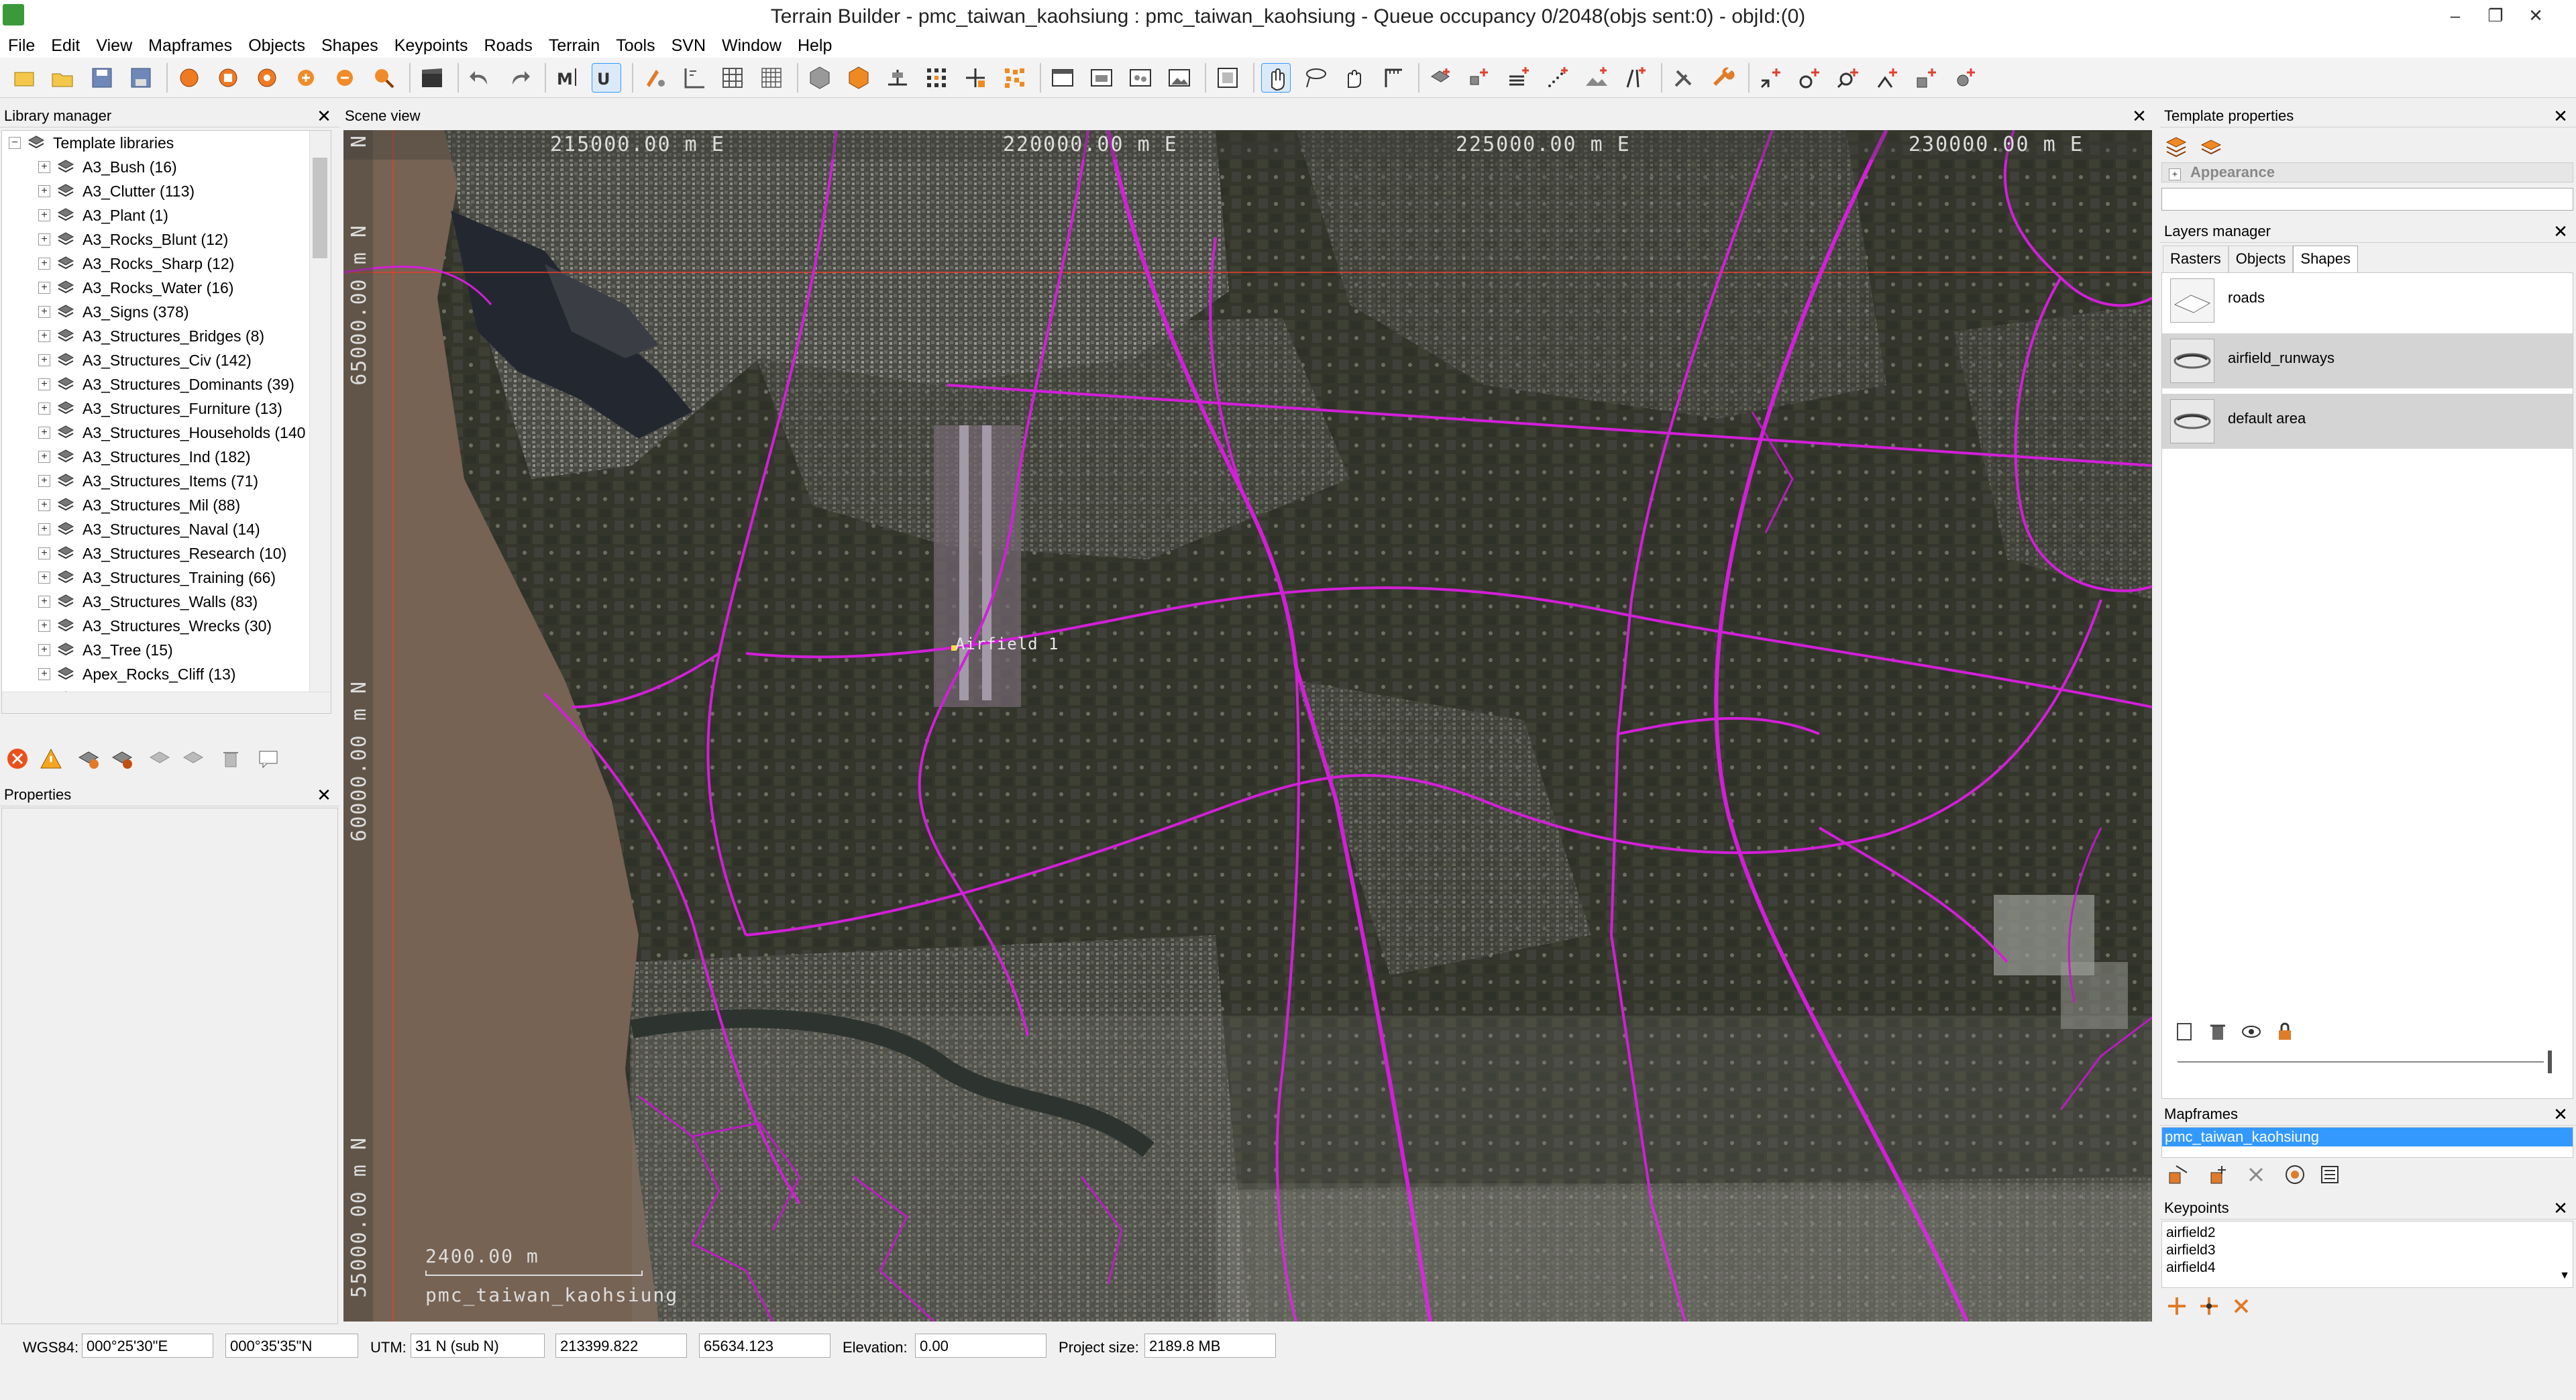 This screenshot has width=2576, height=1400. Describe the element at coordinates (1276, 77) in the screenshot. I see `hand-select-icon` at that location.